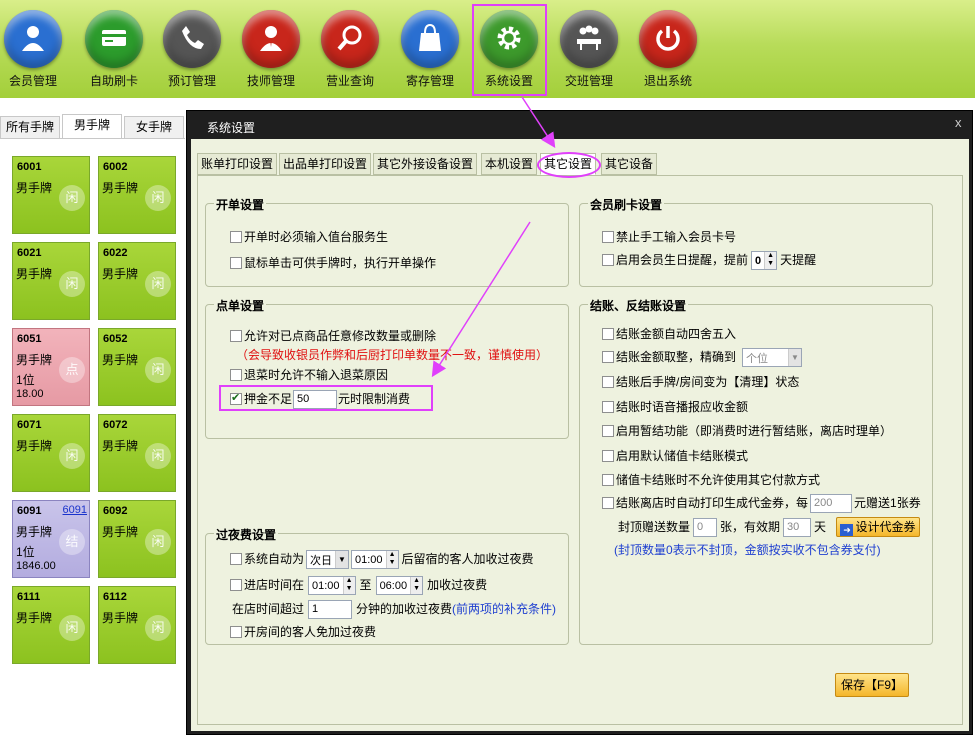 This screenshot has height=737, width=975. I want to click on birthday-reminder-option: 启用会员生日提醒，提前 0 ▲ ▼ 天提醒, so click(709, 261).